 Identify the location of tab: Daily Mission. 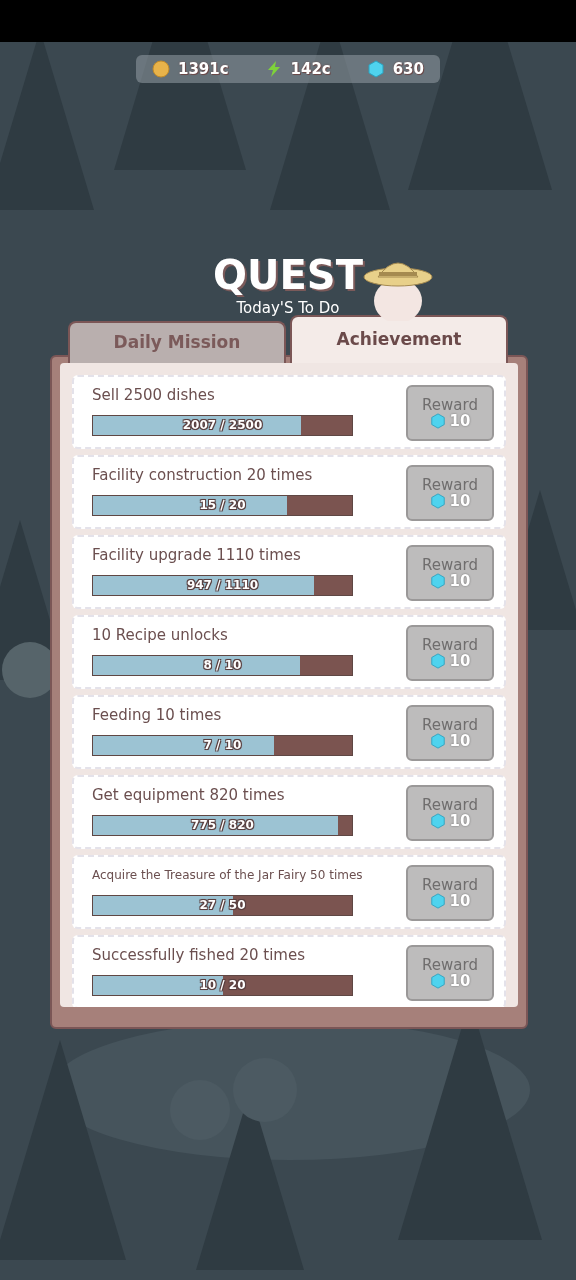
(177, 342).